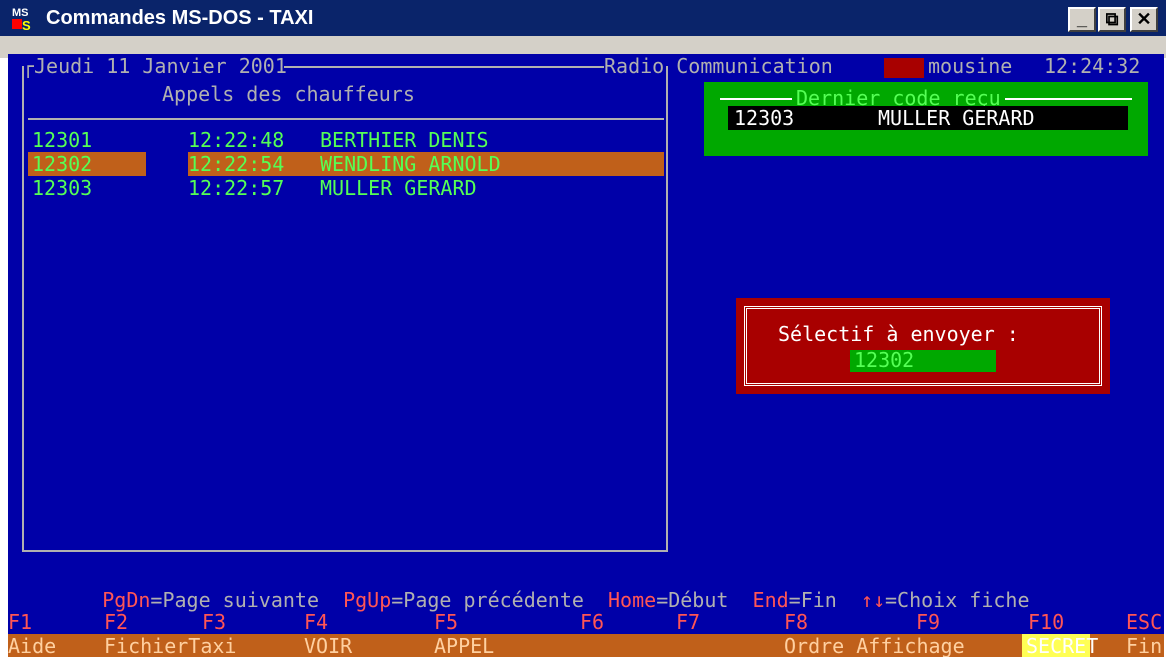 The image size is (1166, 661). I want to click on home-text: =Début, so click(692, 600).